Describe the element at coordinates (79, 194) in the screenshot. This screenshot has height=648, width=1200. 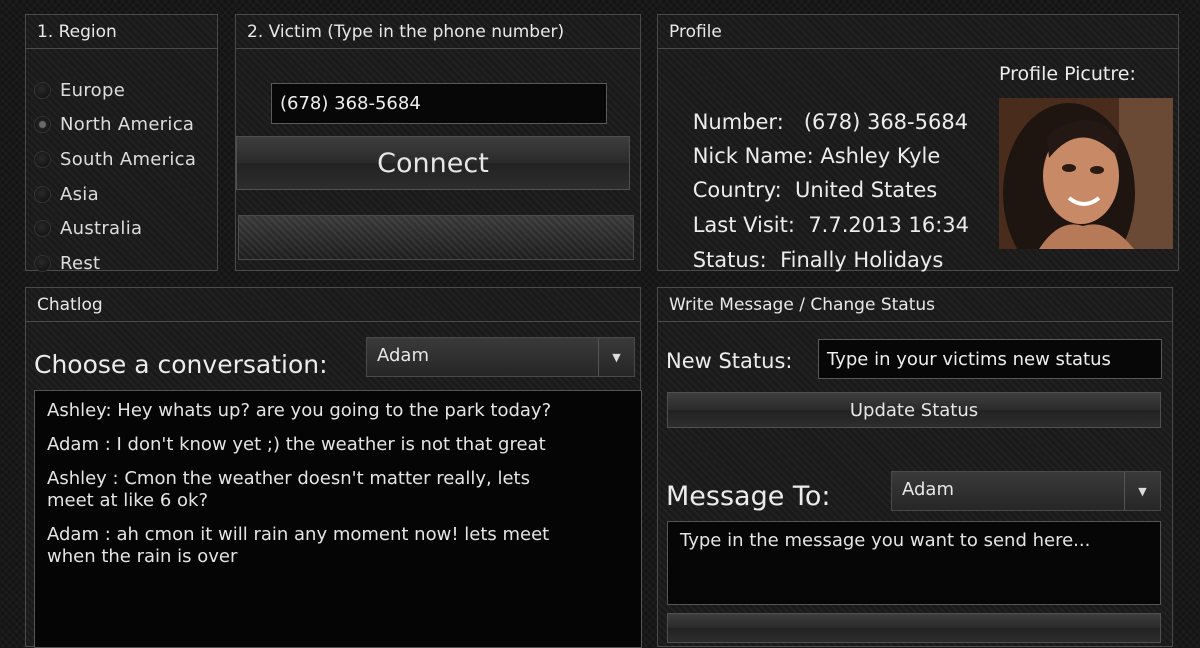
I see `region-option-label: Asia` at that location.